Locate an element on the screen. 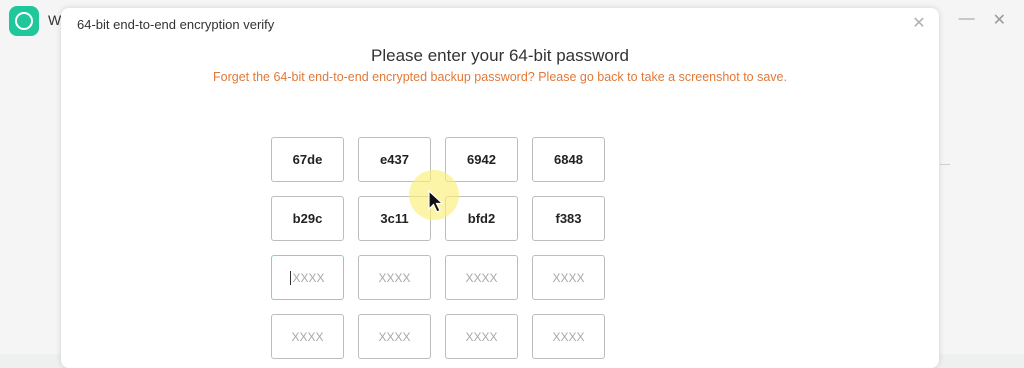 This screenshot has width=1024, height=368. whatsapp-transfer-icon is located at coordinates (24, 21).